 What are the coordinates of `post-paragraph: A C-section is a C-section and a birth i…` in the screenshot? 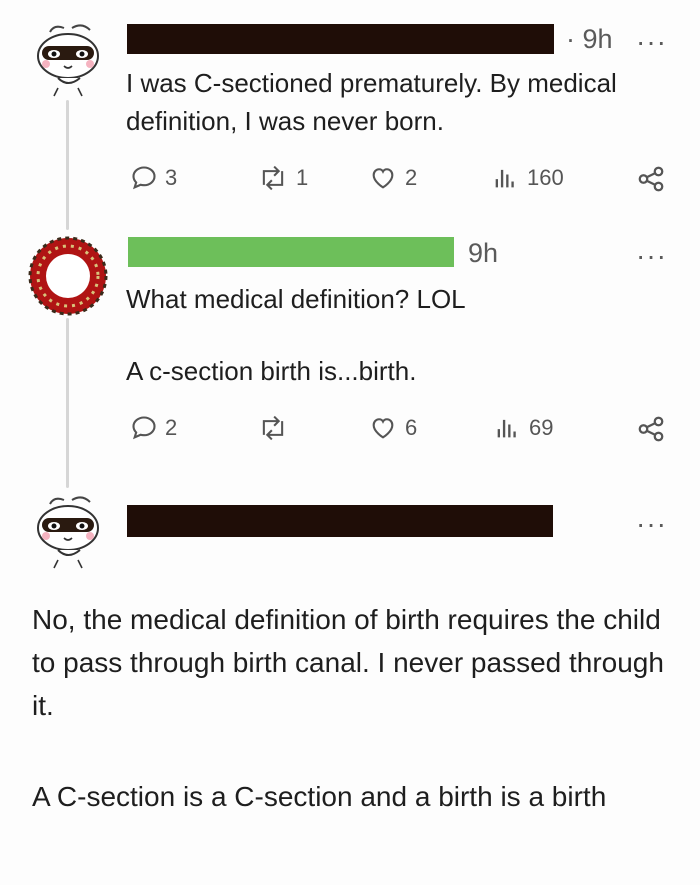 It's located at (319, 796).